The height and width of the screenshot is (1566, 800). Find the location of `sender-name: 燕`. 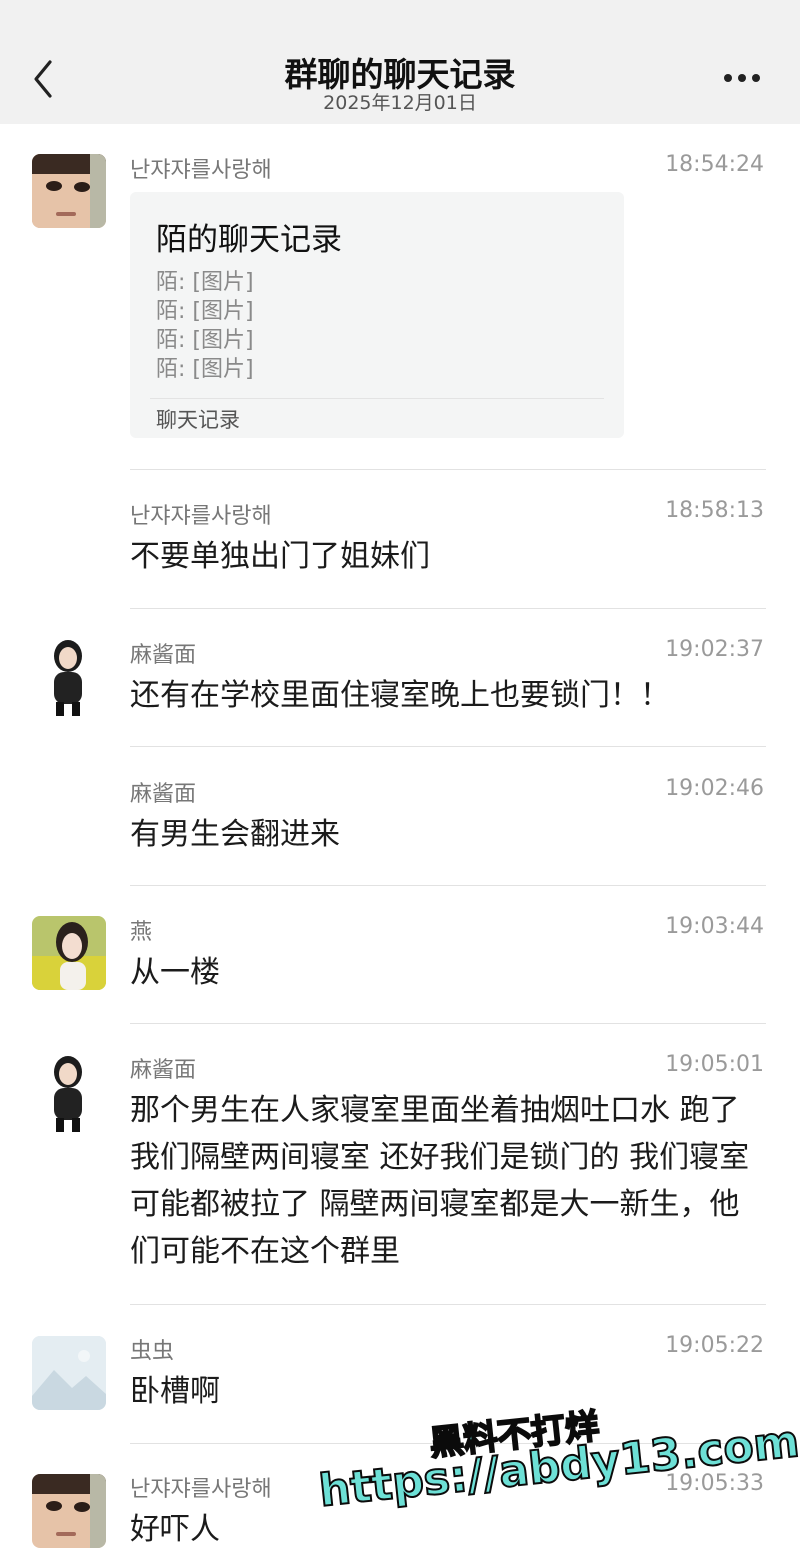

sender-name: 燕 is located at coordinates (141, 932).